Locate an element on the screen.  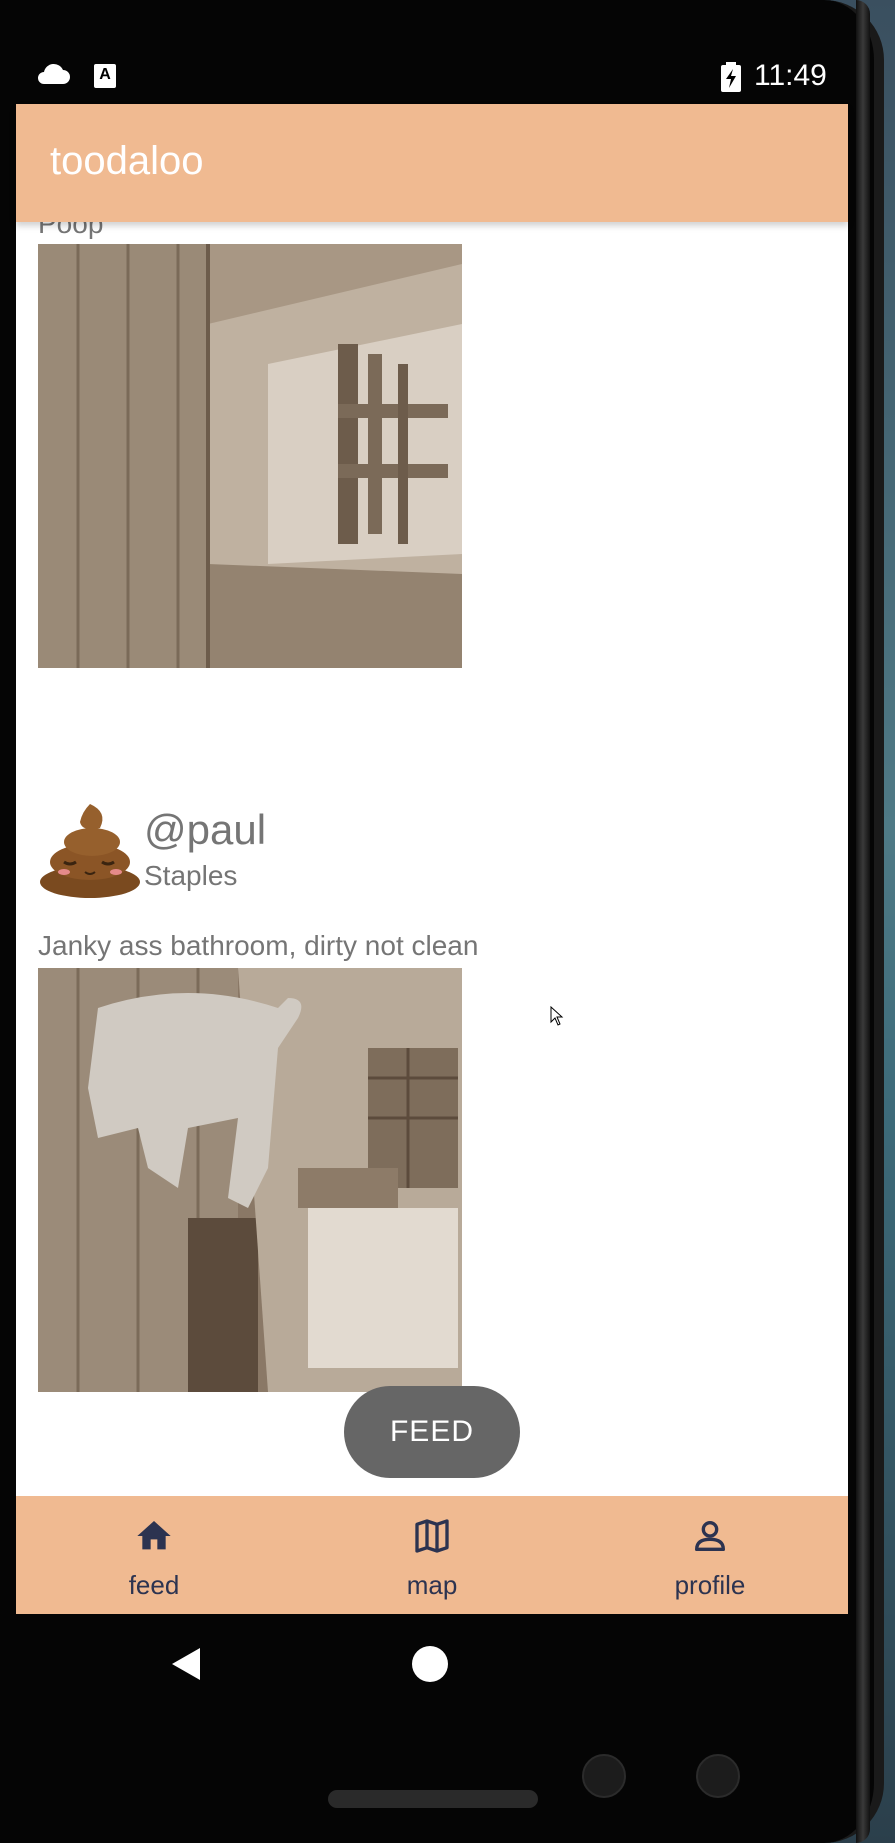
status-time: 11:49 is located at coordinates (790, 75).